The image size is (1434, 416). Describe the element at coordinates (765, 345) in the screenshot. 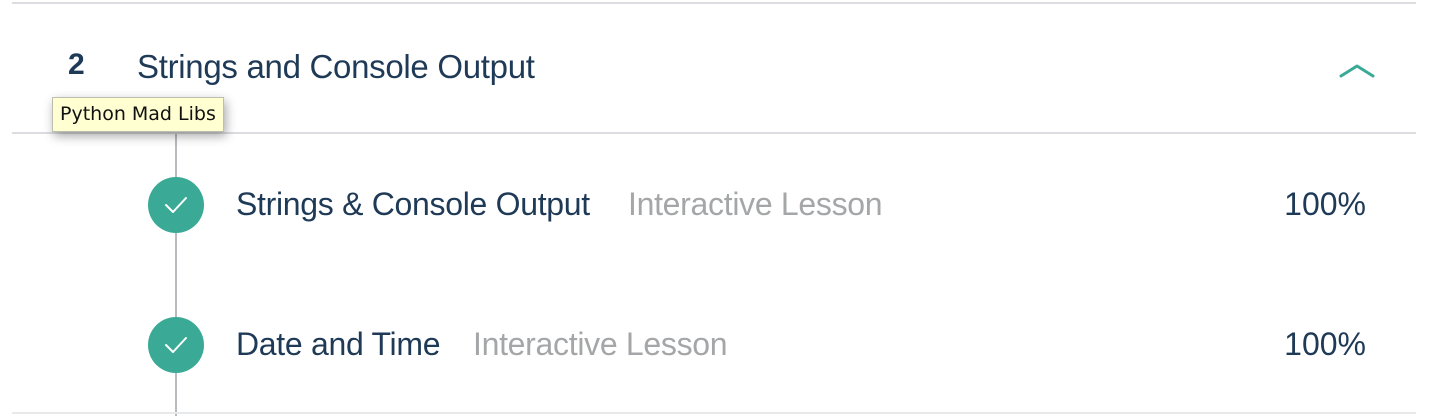

I see `lesson-item: Date and Time Interactive Lesson 100%` at that location.